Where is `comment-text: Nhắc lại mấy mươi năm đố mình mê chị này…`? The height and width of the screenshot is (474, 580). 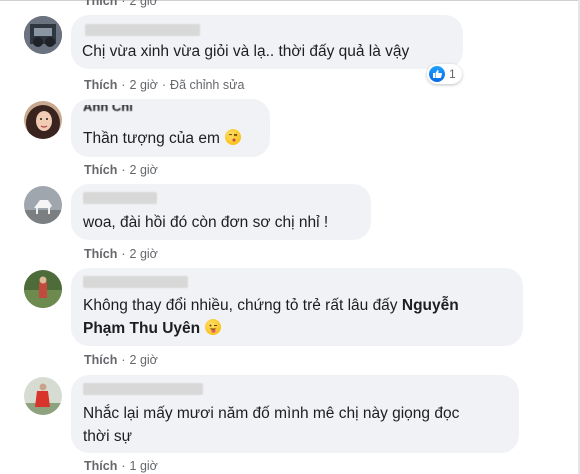 comment-text: Nhắc lại mấy mươi năm đố mình mê chị này… is located at coordinates (271, 413).